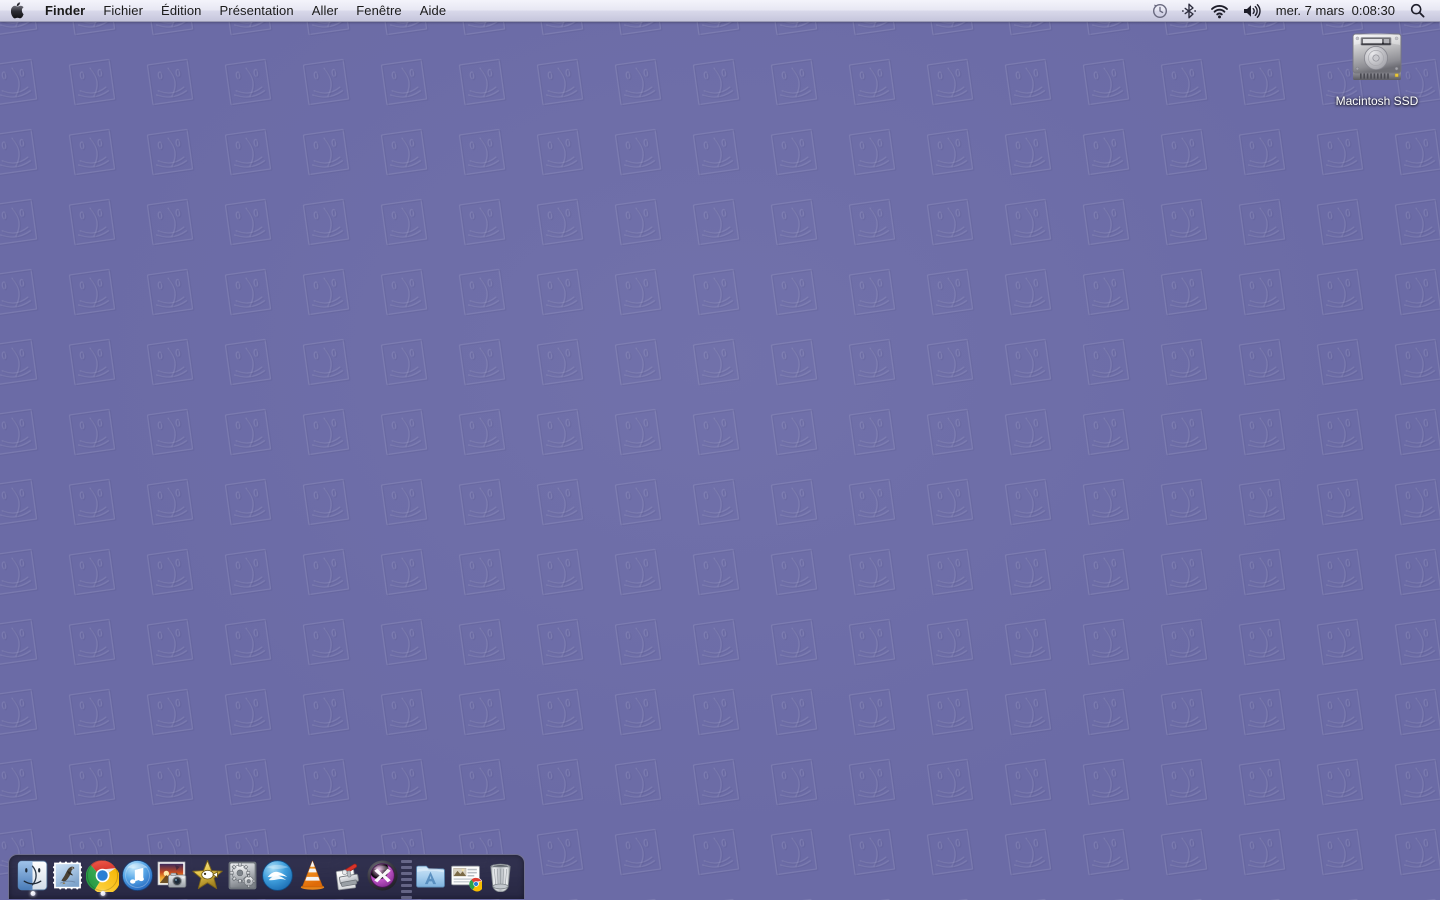  I want to click on dock-item-openoffice, so click(277, 878).